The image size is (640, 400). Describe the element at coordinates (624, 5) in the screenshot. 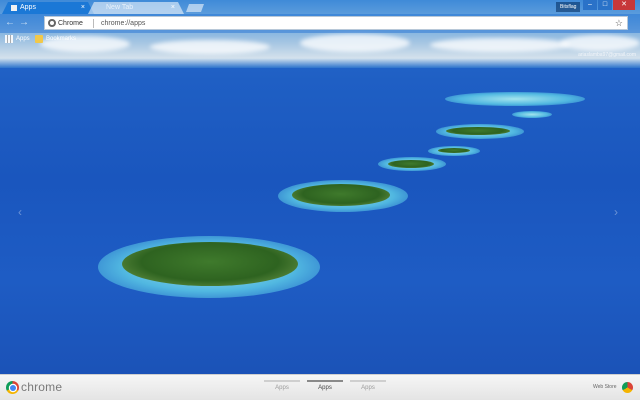

I see `close-window-button: ✕` at that location.